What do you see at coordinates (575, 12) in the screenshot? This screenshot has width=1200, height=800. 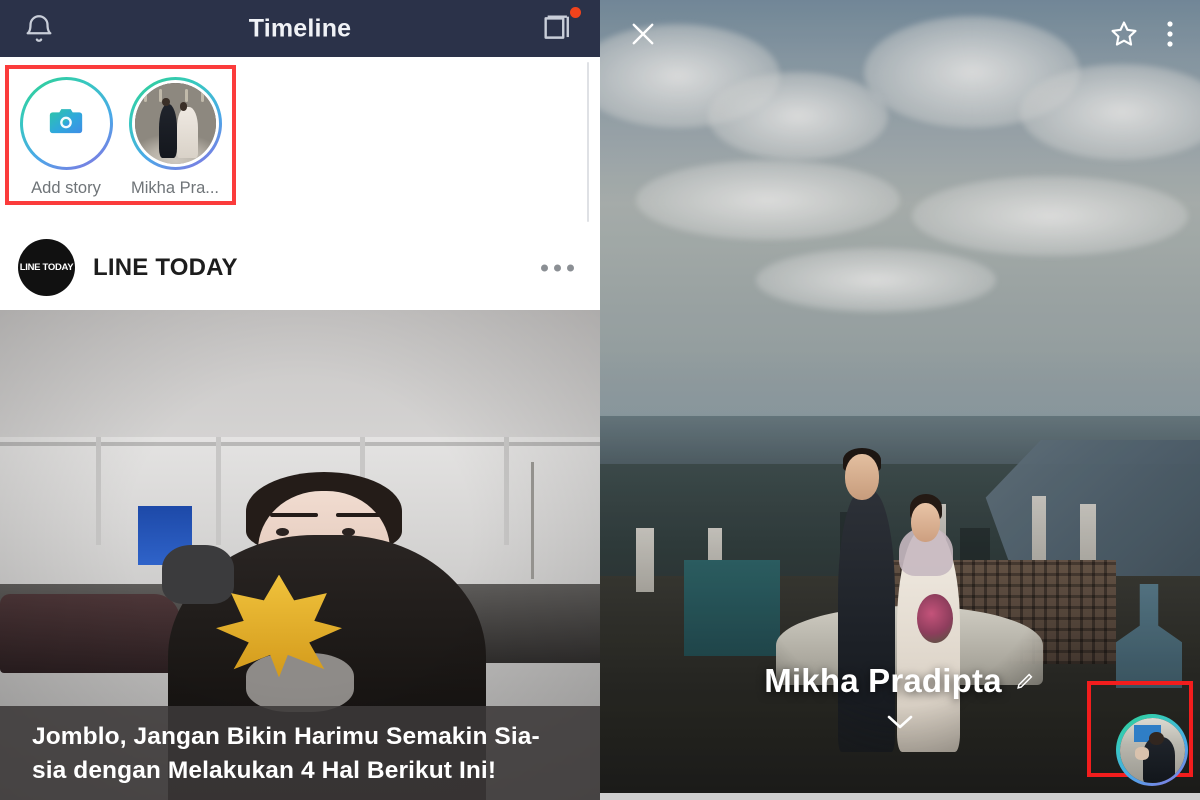 I see `unread-dot` at bounding box center [575, 12].